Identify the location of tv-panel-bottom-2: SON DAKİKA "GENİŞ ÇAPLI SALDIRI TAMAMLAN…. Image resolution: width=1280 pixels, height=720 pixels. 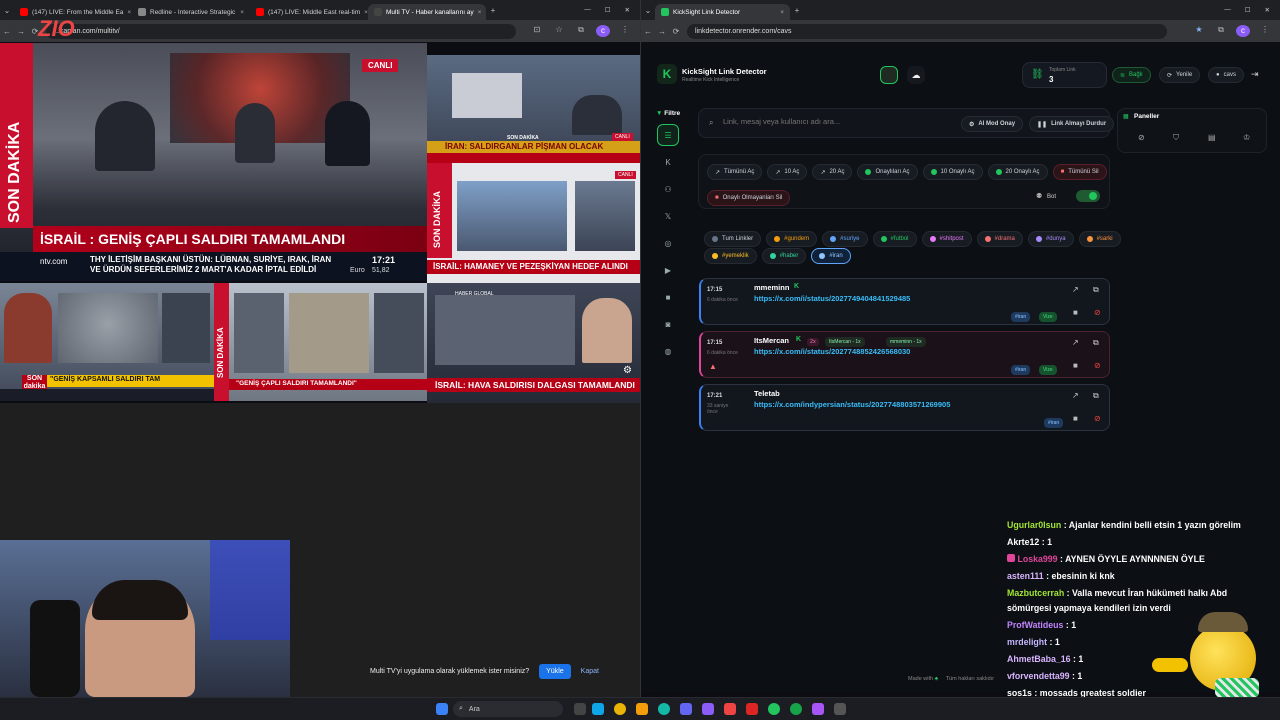
(320, 342).